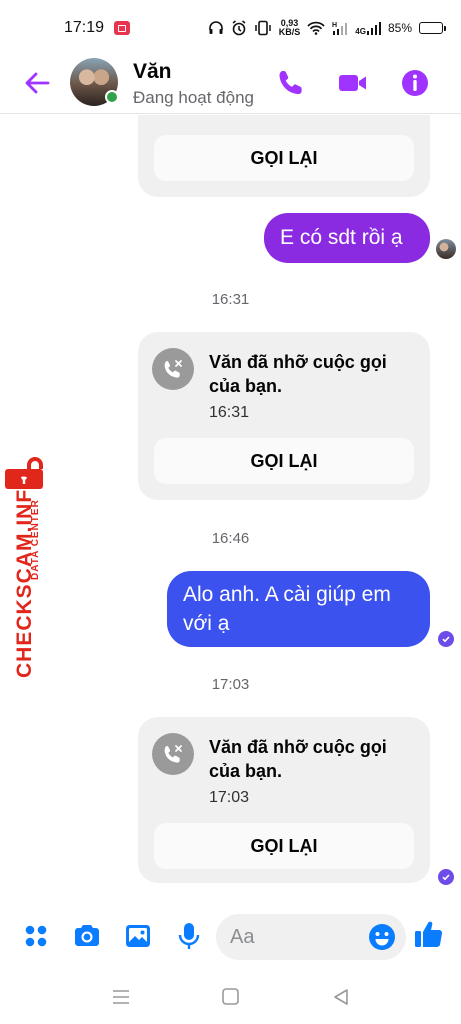  I want to click on headset-icon, so click(215, 27).